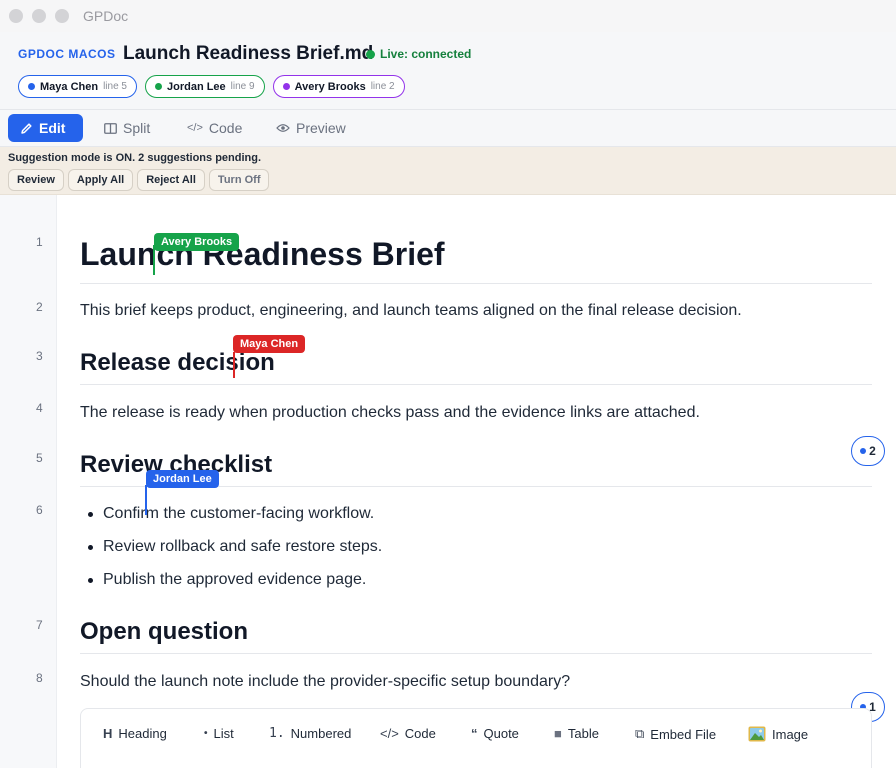 The width and height of the screenshot is (896, 768). I want to click on insert-numbered-button: 1. Numbered, so click(310, 733).